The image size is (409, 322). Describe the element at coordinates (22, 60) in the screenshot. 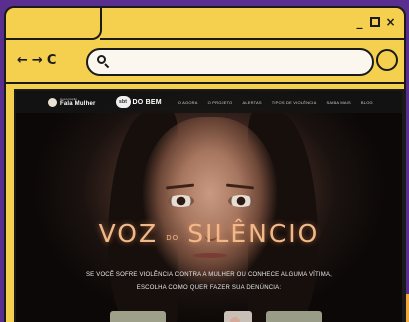

I see `back-arrow-icon: ←` at that location.